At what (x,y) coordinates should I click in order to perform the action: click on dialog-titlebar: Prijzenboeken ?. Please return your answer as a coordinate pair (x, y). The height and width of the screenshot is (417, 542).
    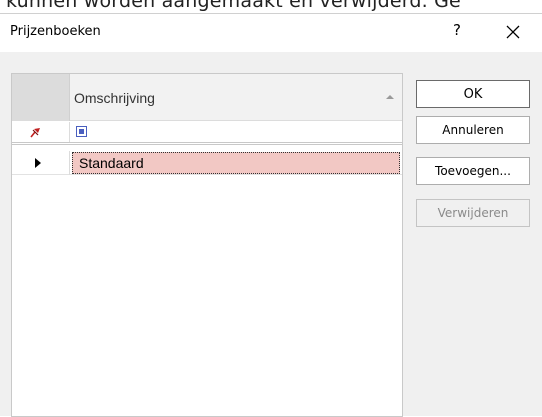
    Looking at the image, I should click on (271, 33).